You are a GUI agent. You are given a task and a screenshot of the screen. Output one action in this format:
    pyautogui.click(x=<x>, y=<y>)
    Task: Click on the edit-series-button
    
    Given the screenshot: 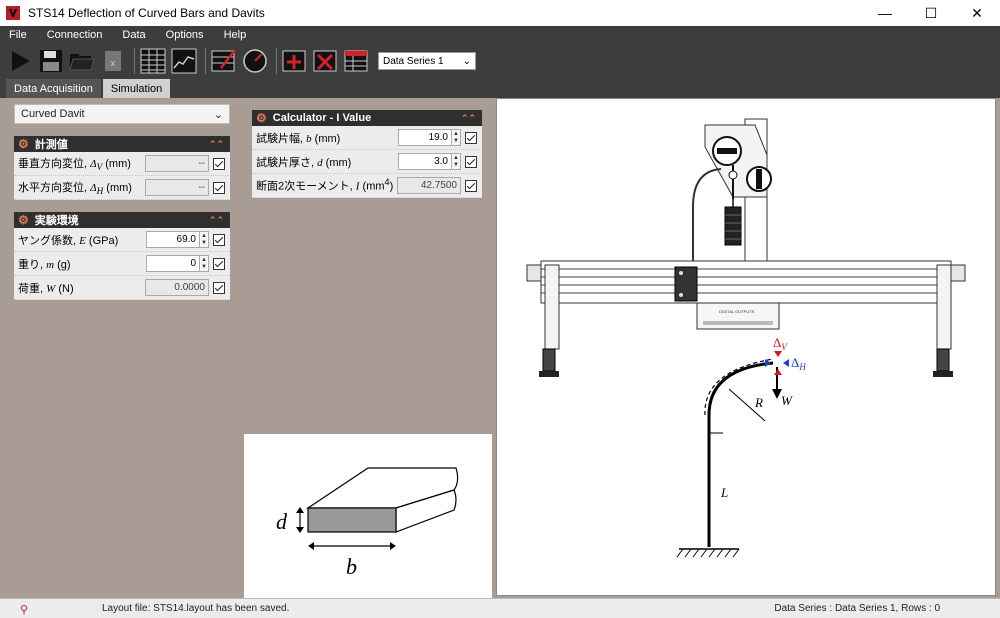 What is the action you would take?
    pyautogui.click(x=224, y=61)
    